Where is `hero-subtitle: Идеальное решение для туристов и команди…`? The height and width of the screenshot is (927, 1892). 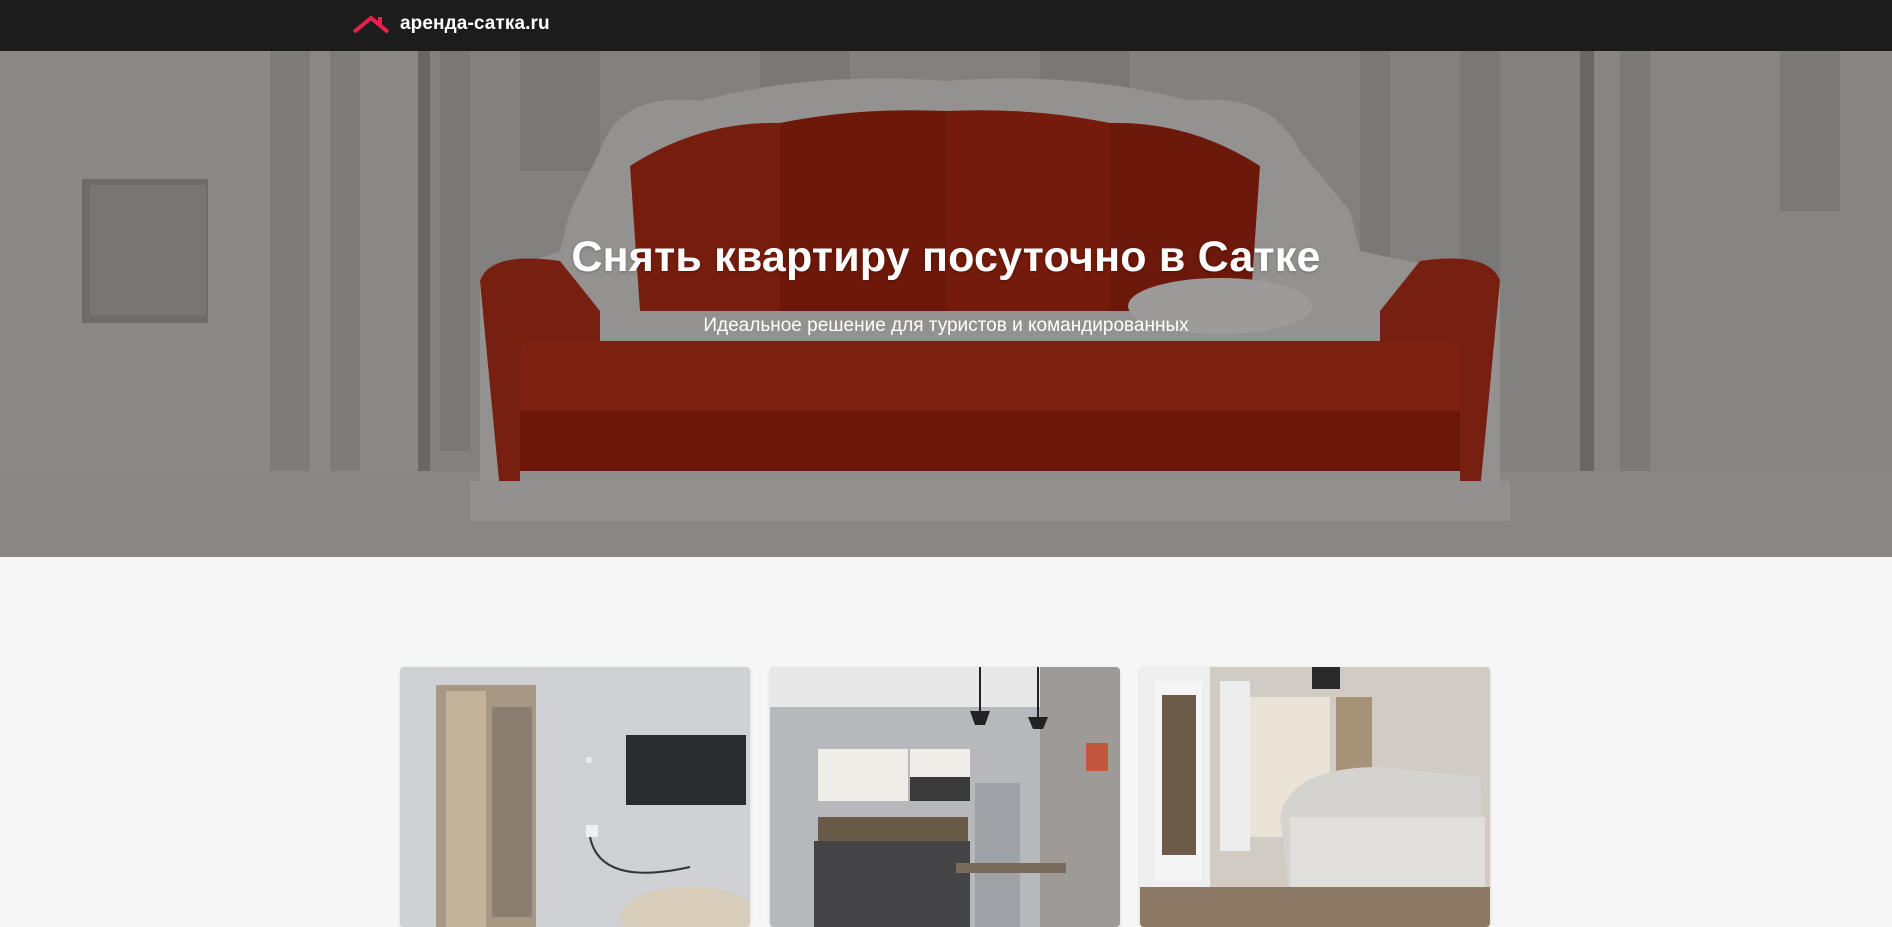
hero-subtitle: Идеальное решение для туристов и команди… is located at coordinates (946, 325).